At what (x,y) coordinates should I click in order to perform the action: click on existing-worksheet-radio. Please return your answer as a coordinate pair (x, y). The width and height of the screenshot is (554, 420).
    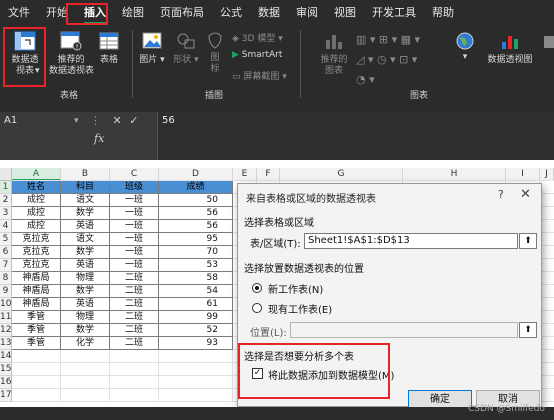
    Looking at the image, I should click on (257, 308).